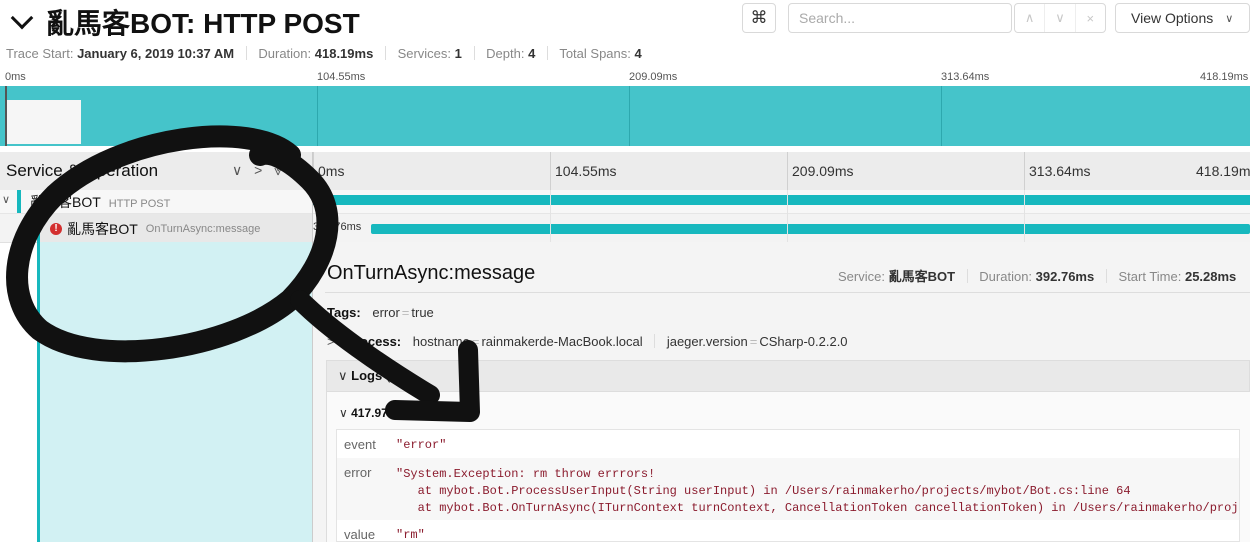  I want to click on log-entry-toggle: ∨ 417.97ms, so click(372, 413).